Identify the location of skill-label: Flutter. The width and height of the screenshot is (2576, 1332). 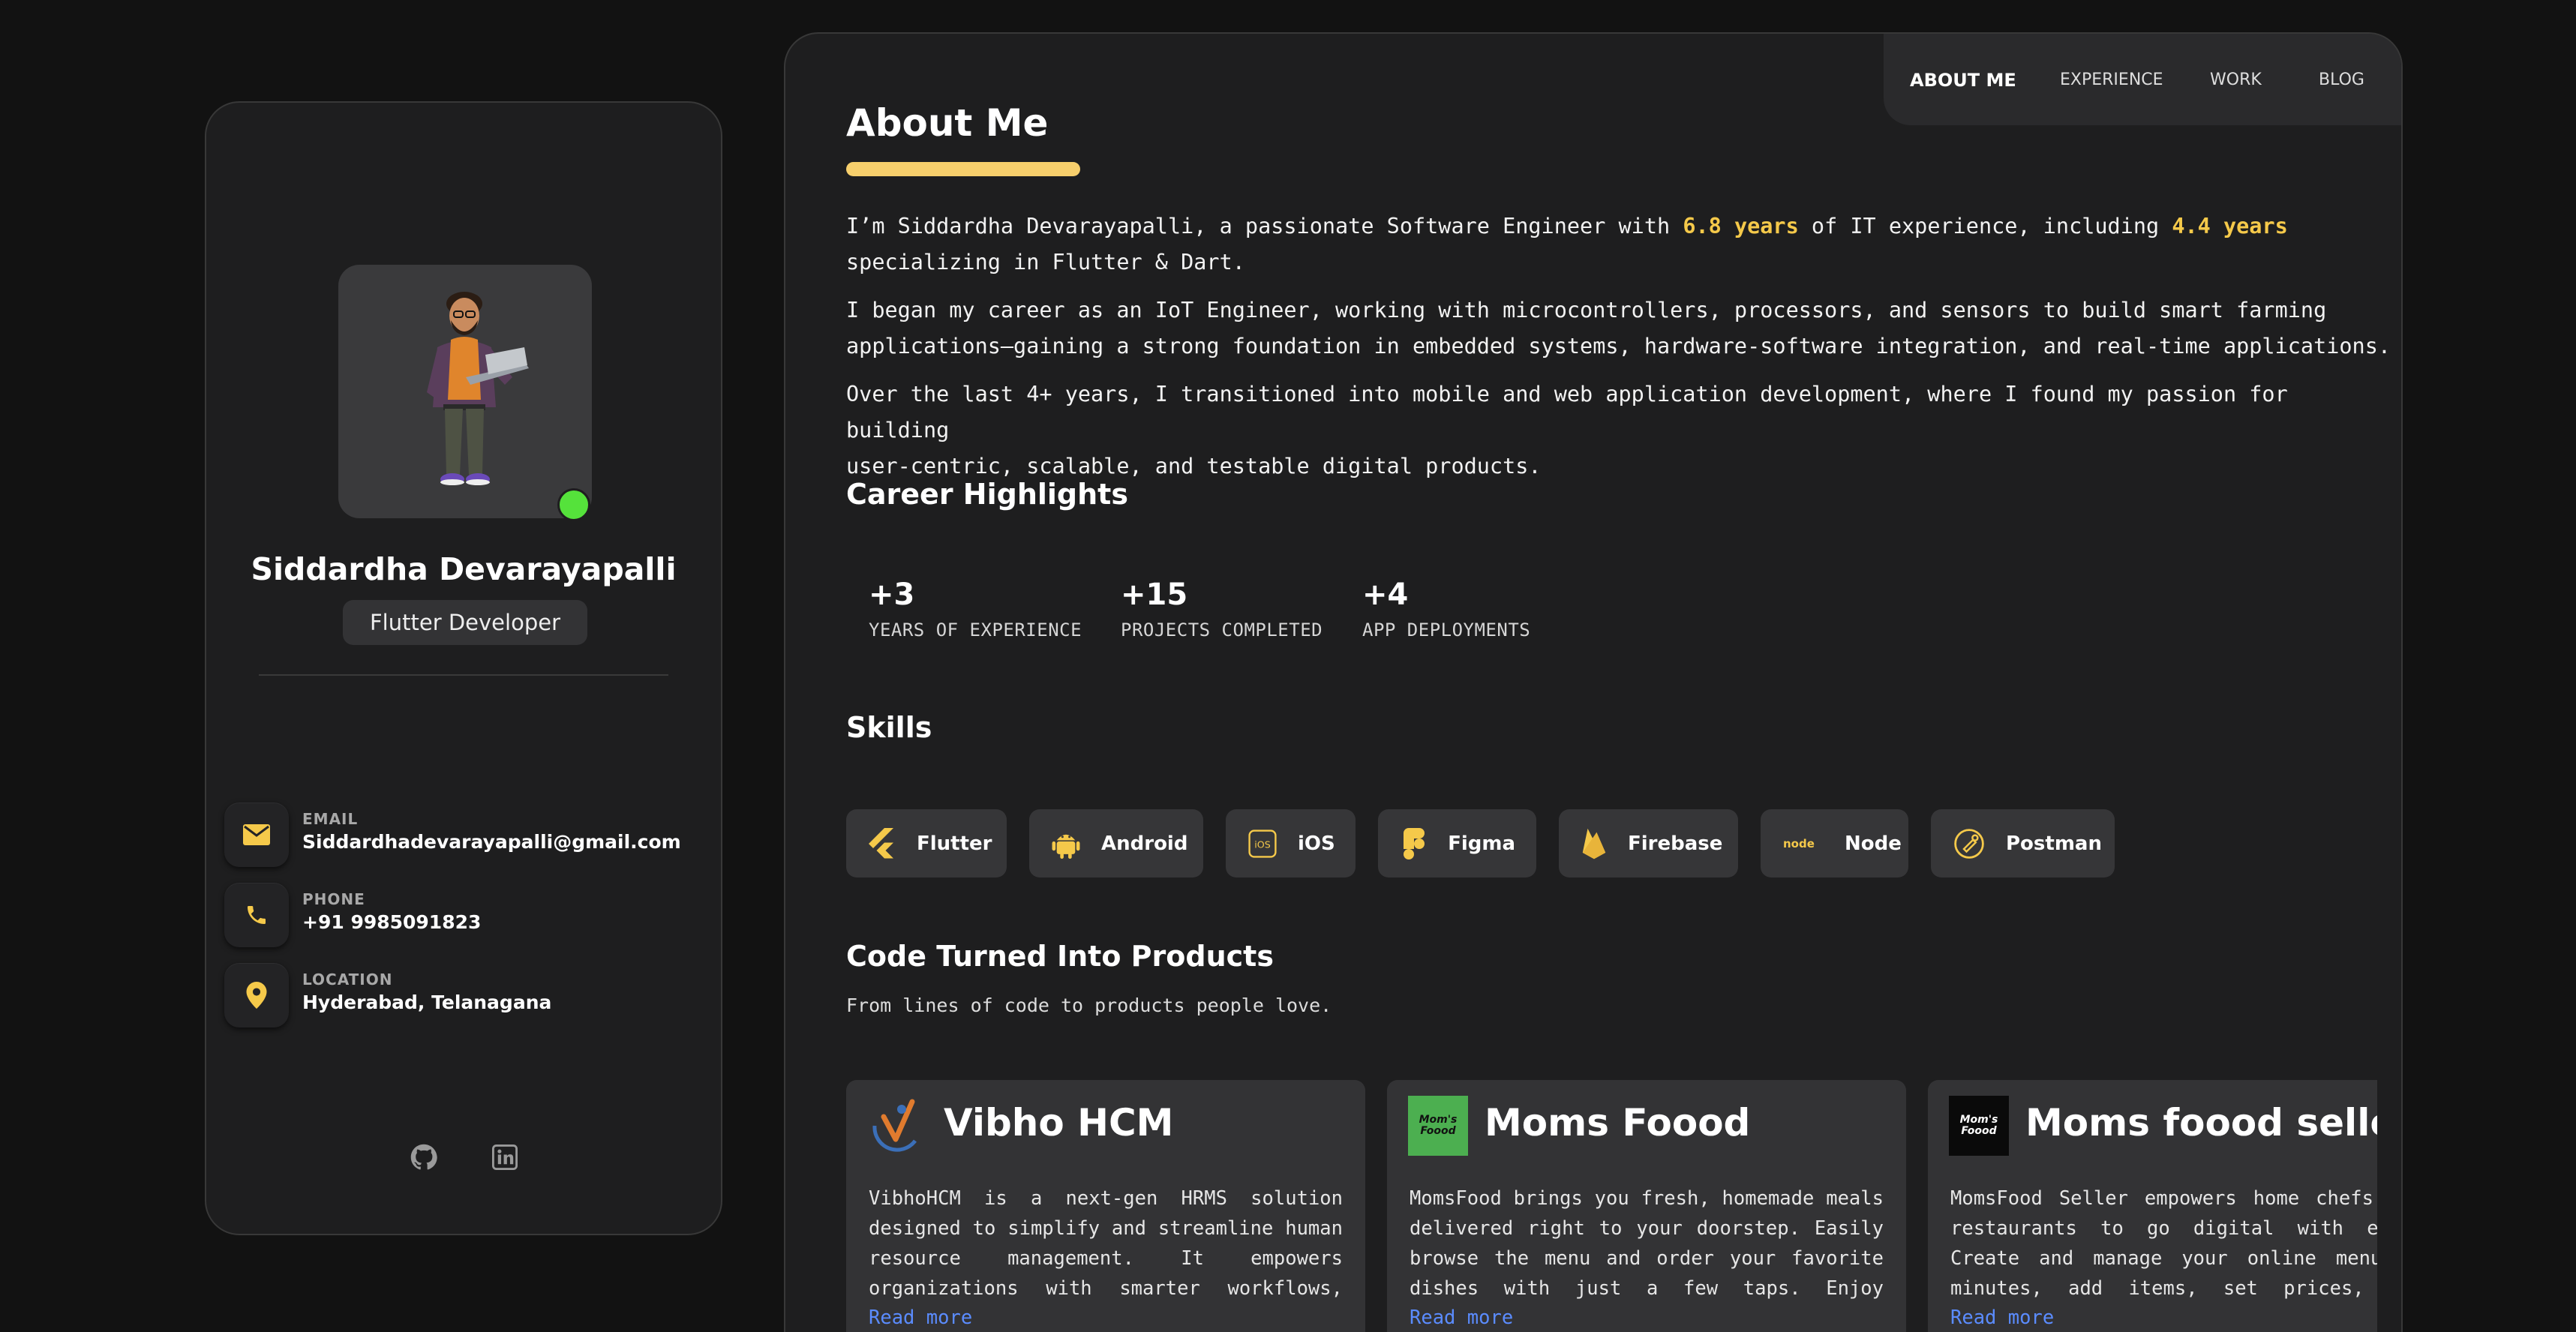
(954, 843).